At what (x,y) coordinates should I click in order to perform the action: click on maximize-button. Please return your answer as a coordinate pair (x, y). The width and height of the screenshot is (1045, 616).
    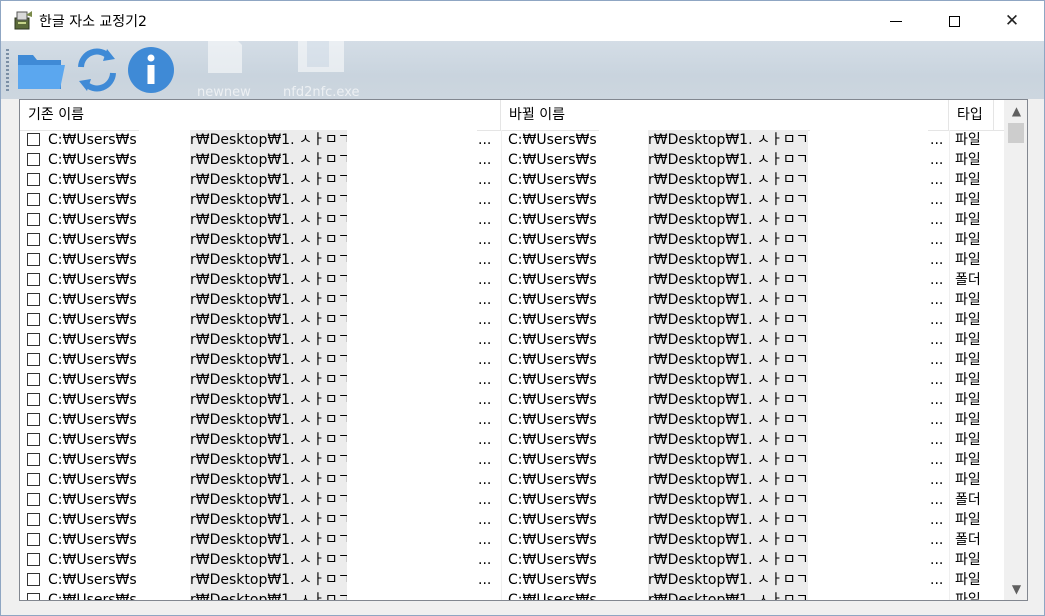
    Looking at the image, I should click on (954, 21).